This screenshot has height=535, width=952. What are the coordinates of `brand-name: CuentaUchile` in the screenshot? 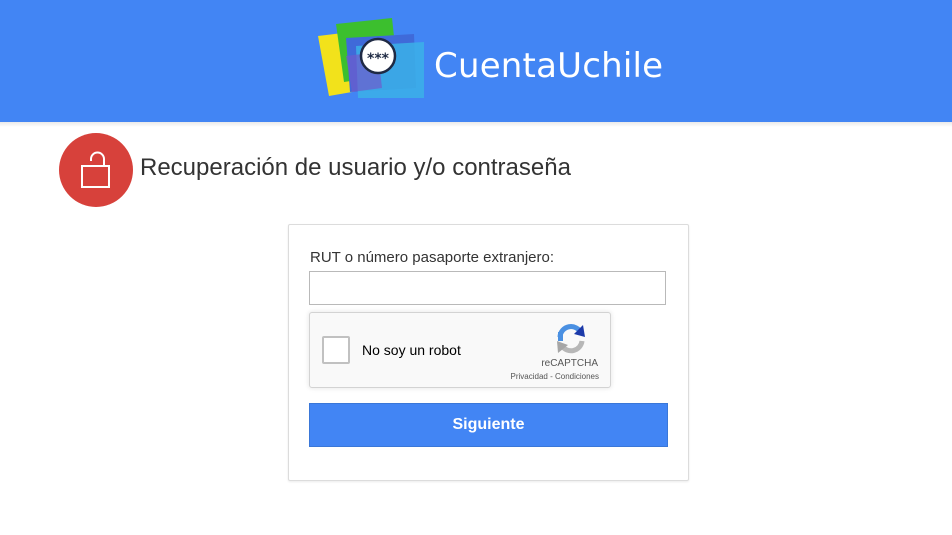 It's located at (549, 66).